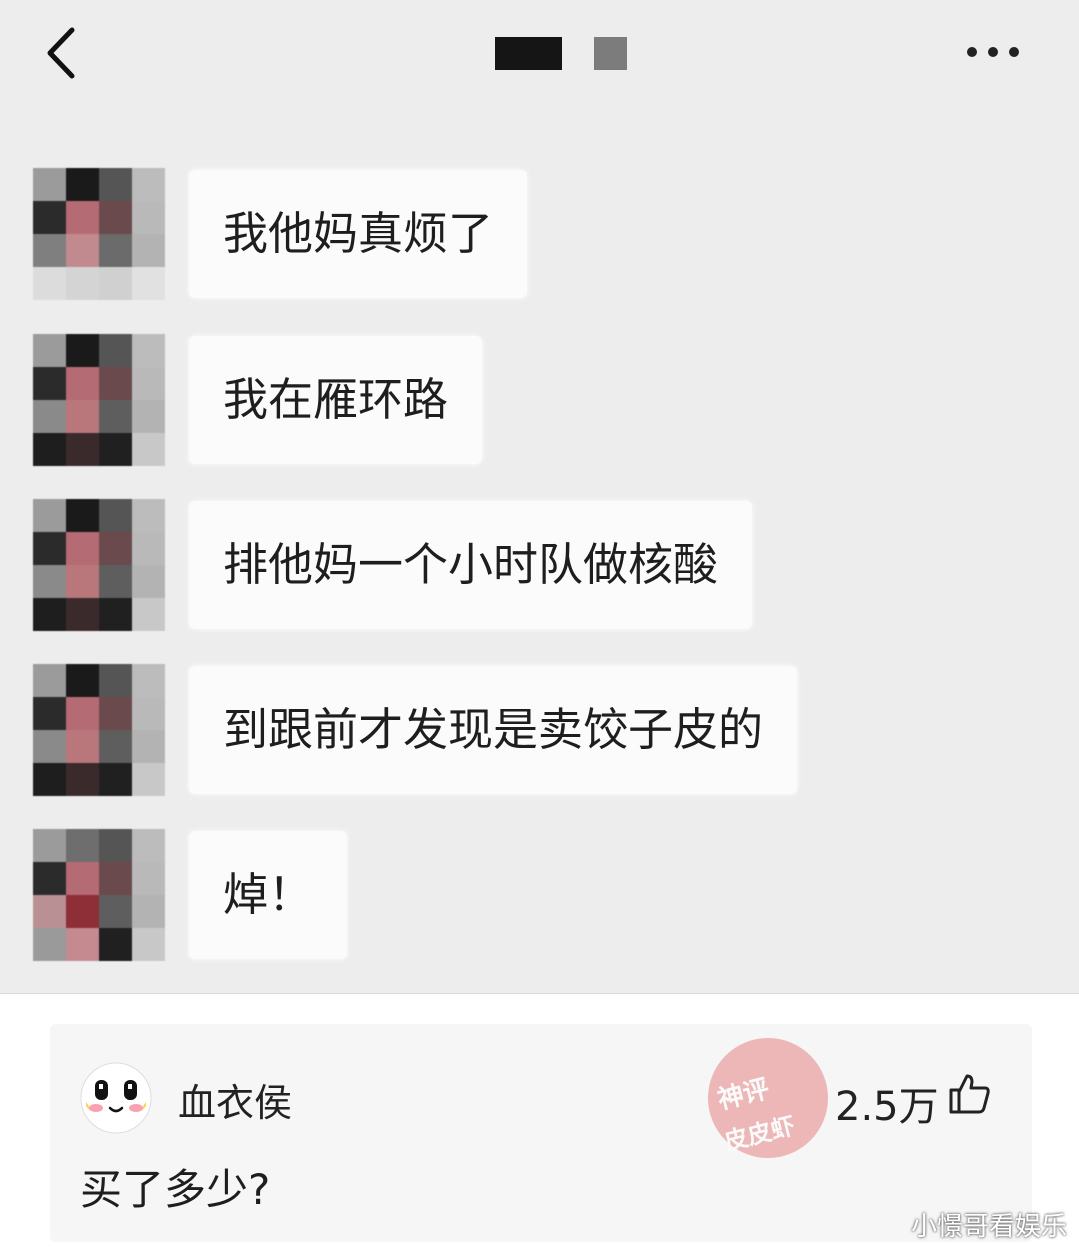 The image size is (1079, 1251). I want to click on watermark: 小憬哥看娱乐, so click(988, 1227).